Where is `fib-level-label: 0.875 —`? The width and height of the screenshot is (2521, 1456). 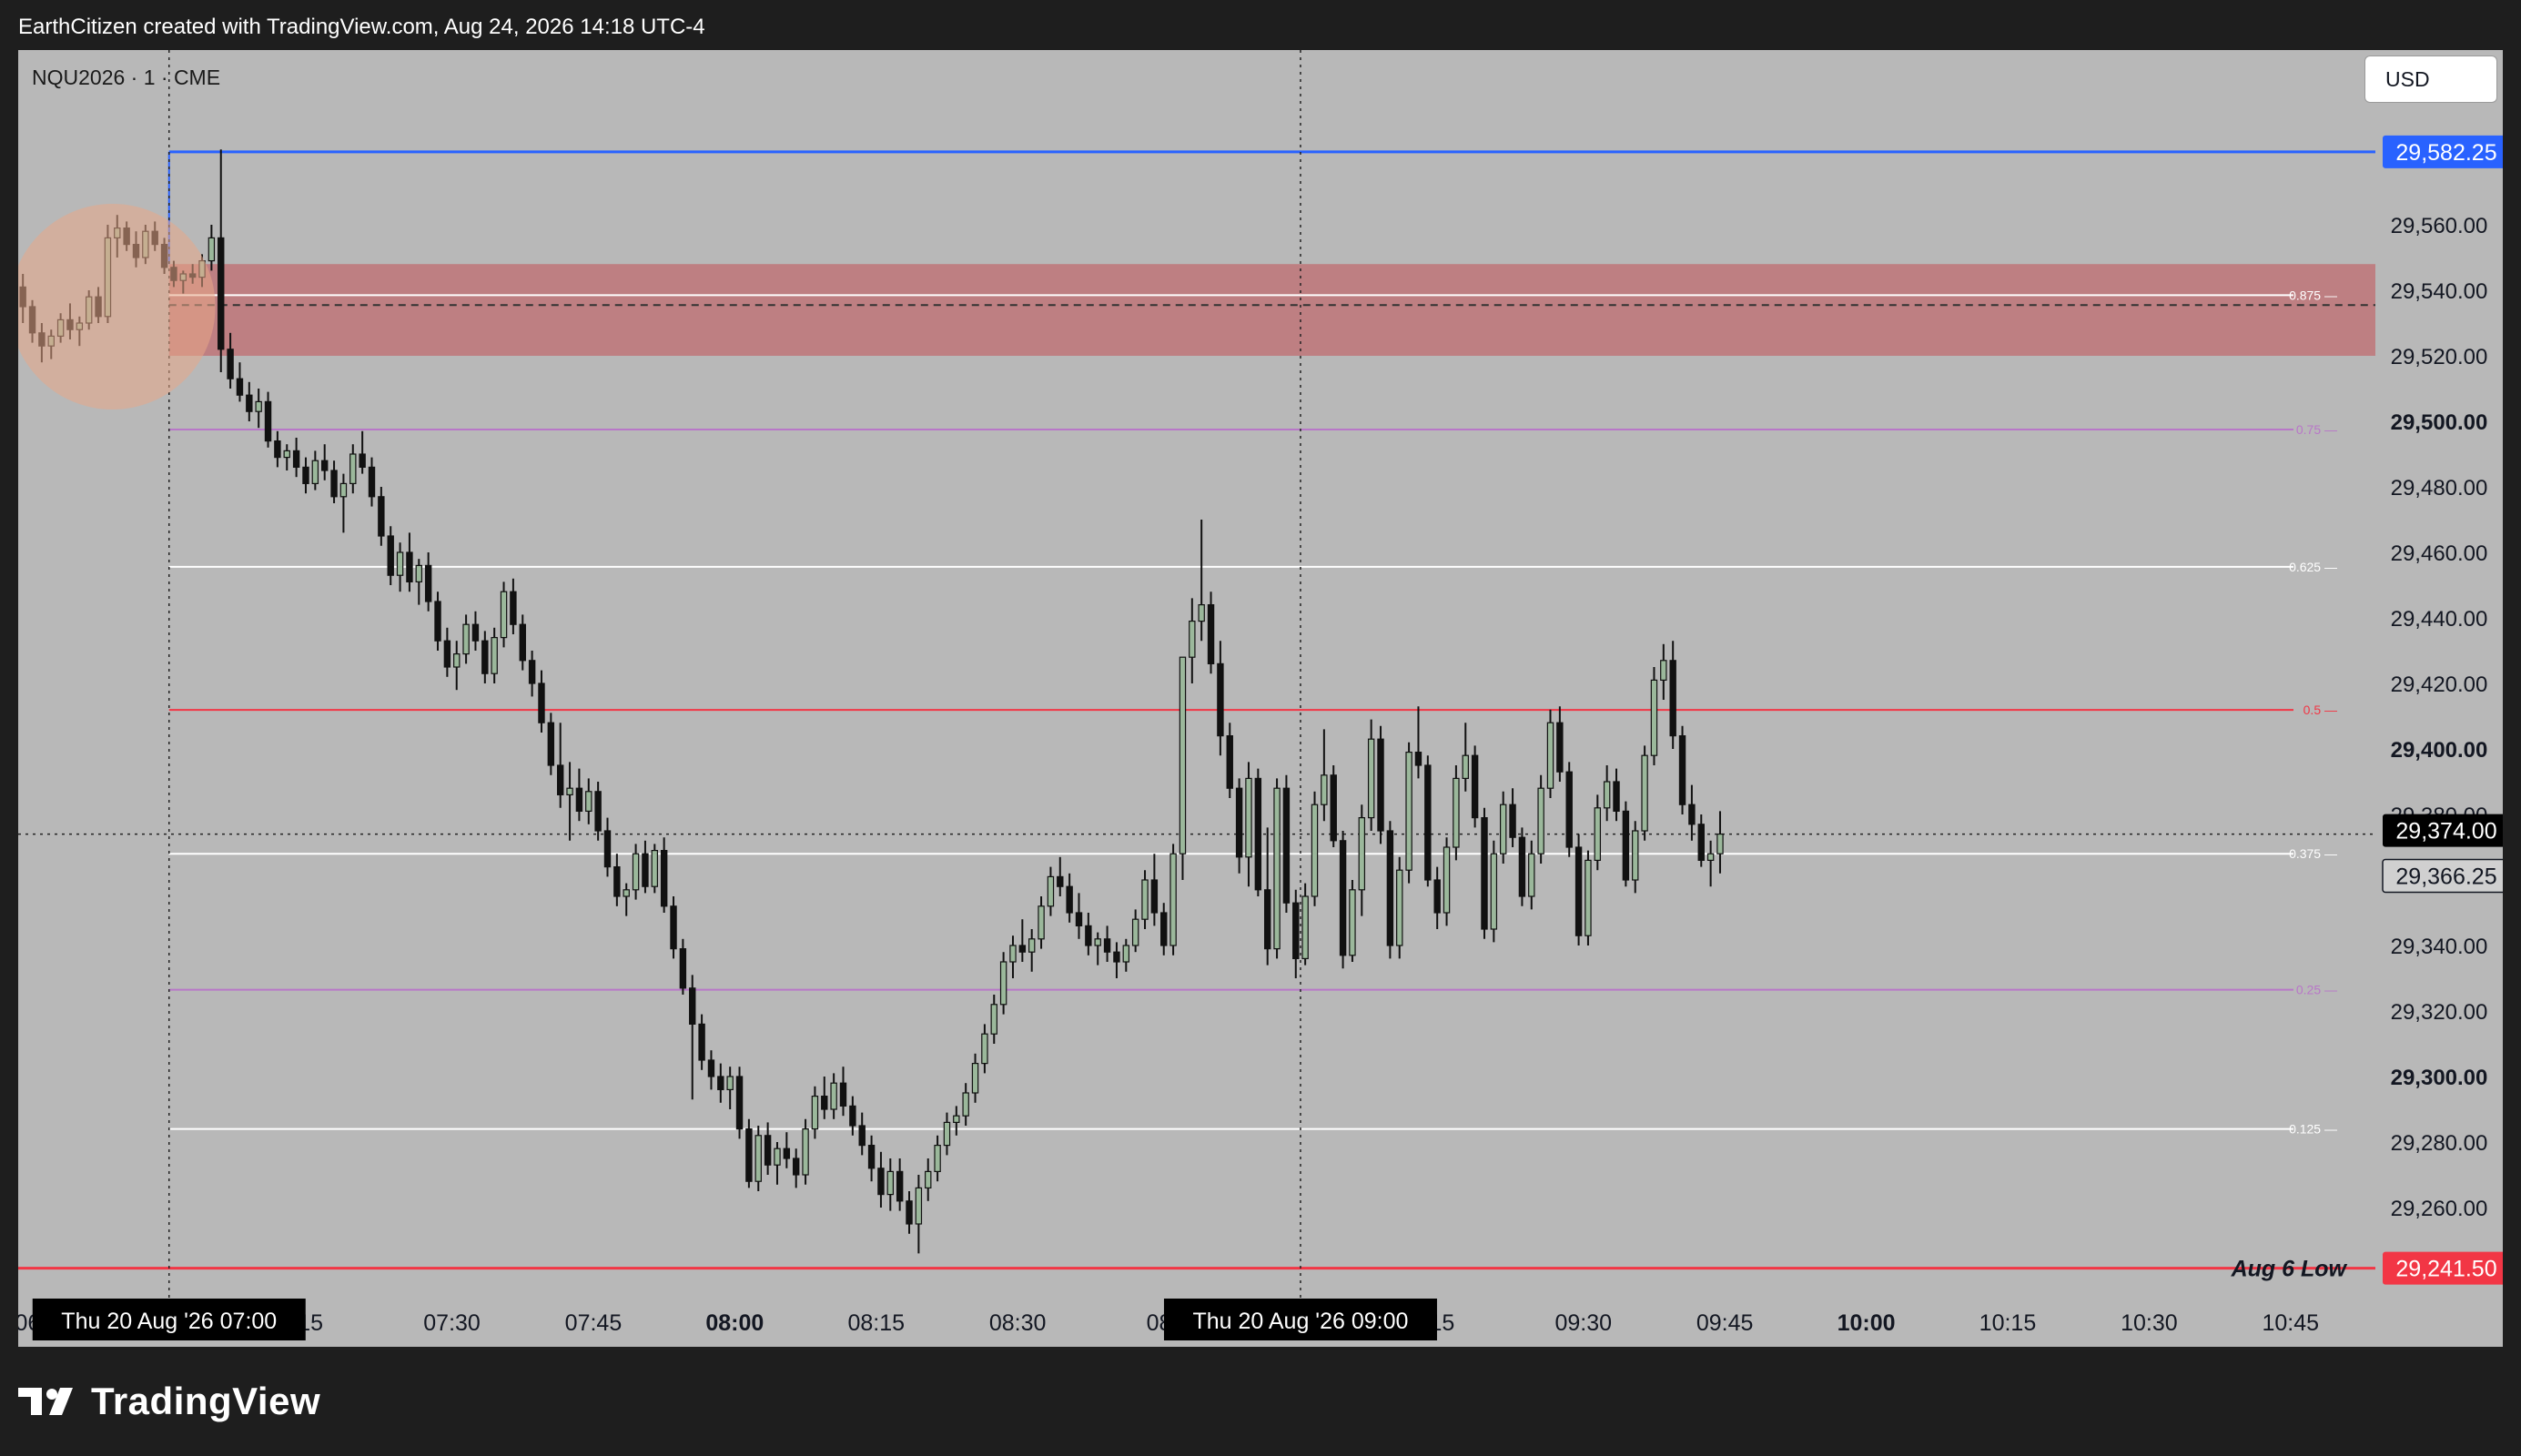
fib-level-label: 0.875 — is located at coordinates (2313, 295).